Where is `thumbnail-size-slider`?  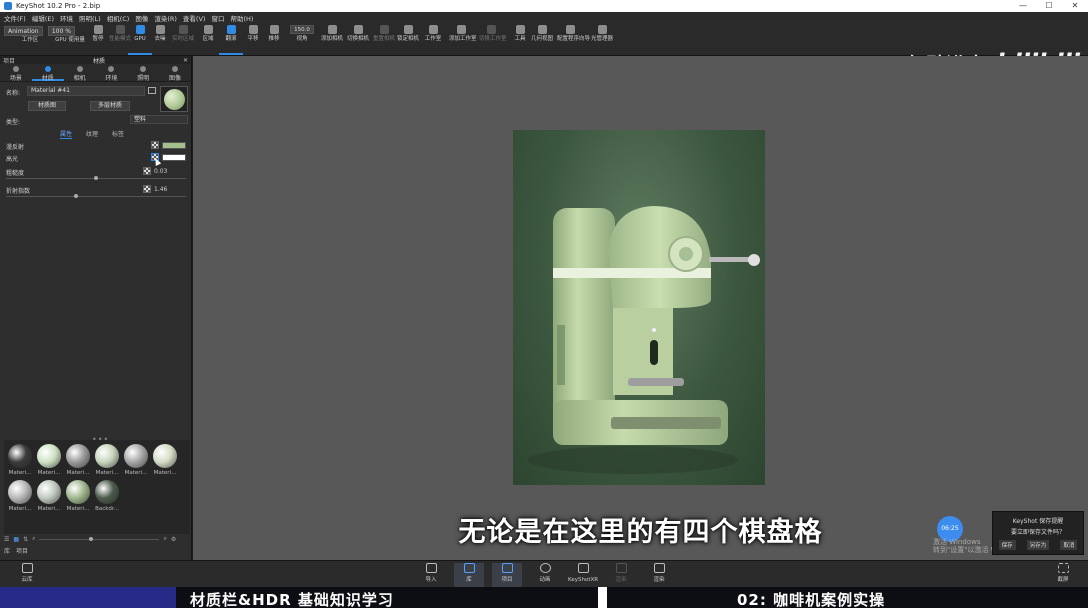 thumbnail-size-slider is located at coordinates (99, 538).